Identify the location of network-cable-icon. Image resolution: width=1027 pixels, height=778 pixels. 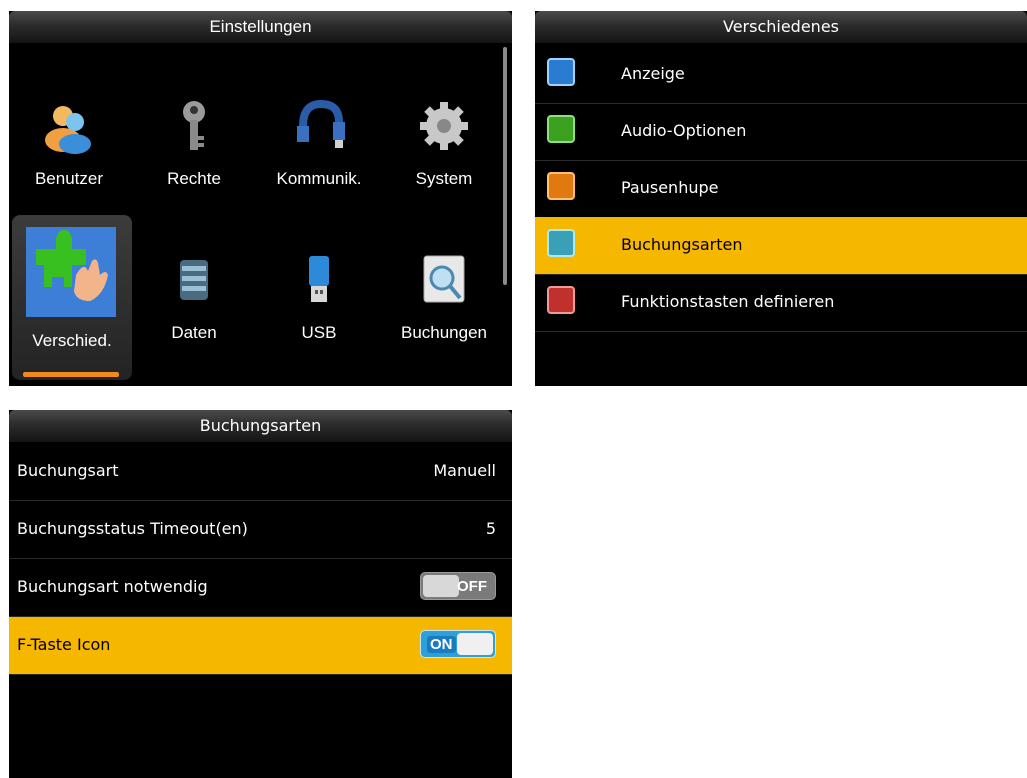
(321, 123).